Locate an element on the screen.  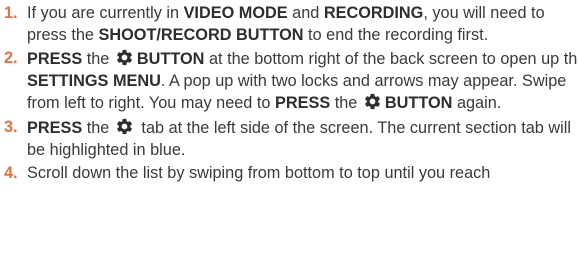
step-number: 2. is located at coordinates (11, 58).